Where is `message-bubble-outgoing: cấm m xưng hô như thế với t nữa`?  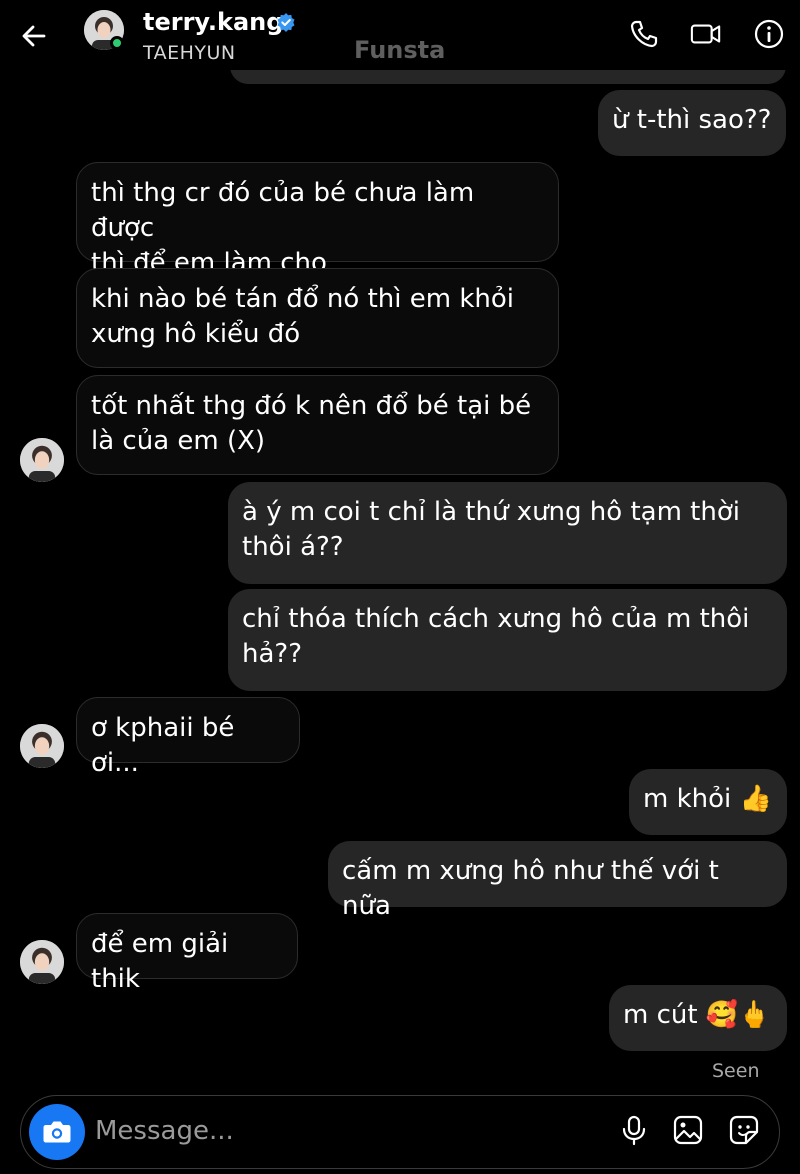 message-bubble-outgoing: cấm m xưng hô như thế với t nữa is located at coordinates (557, 881).